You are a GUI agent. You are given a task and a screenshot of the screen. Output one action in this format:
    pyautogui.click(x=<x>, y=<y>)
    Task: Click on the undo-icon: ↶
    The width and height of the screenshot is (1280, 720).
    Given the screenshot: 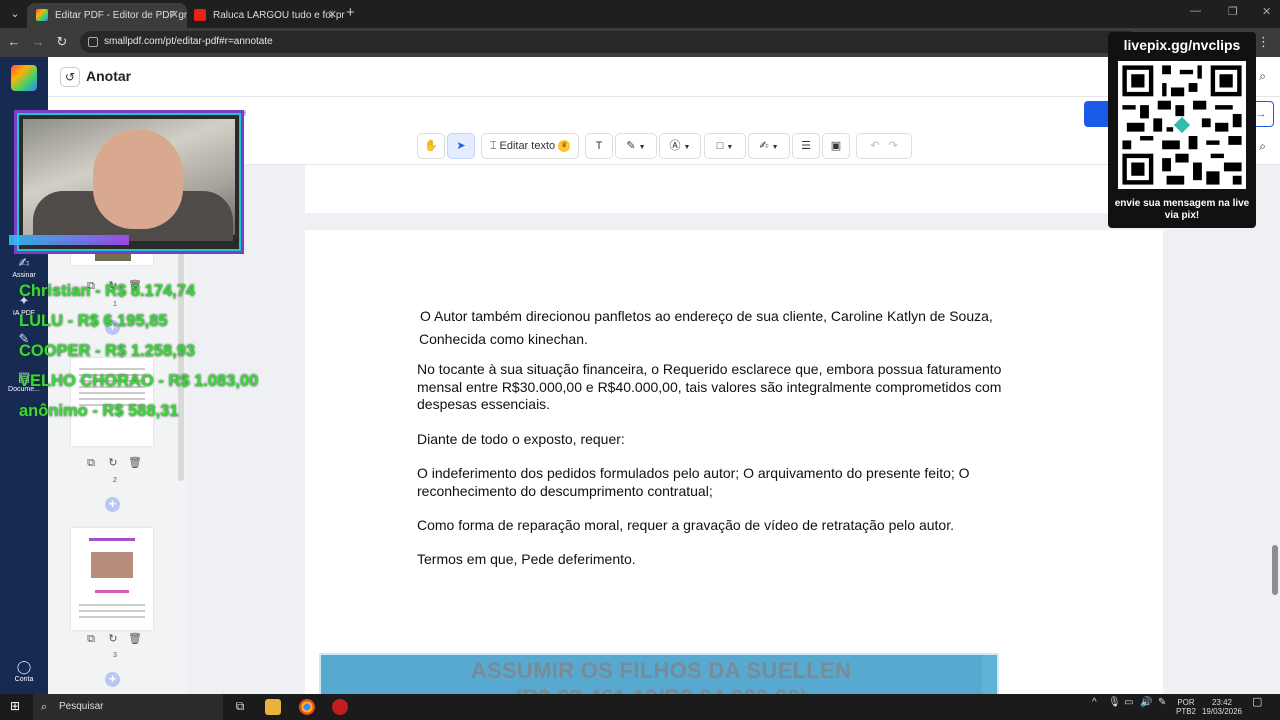 What is the action you would take?
    pyautogui.click(x=874, y=146)
    